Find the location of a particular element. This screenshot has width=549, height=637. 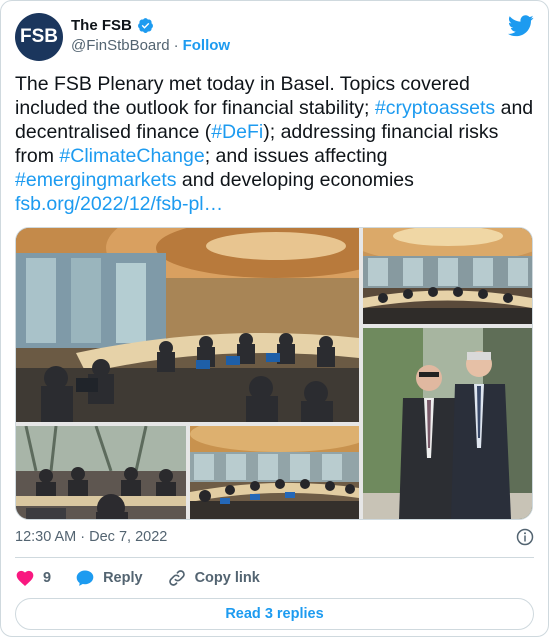

hashtag-defi: #DeFi is located at coordinates (237, 132).